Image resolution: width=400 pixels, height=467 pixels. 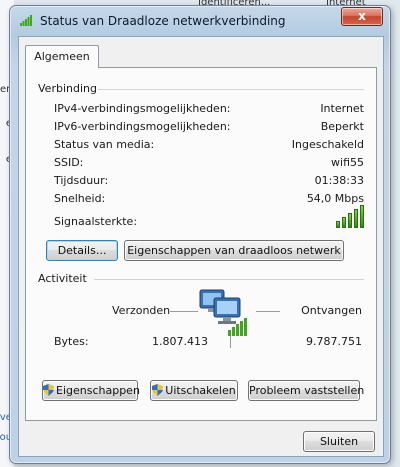 I want to click on info-row-label: IPv4-verbindingsmogelijkheden:, so click(x=142, y=108).